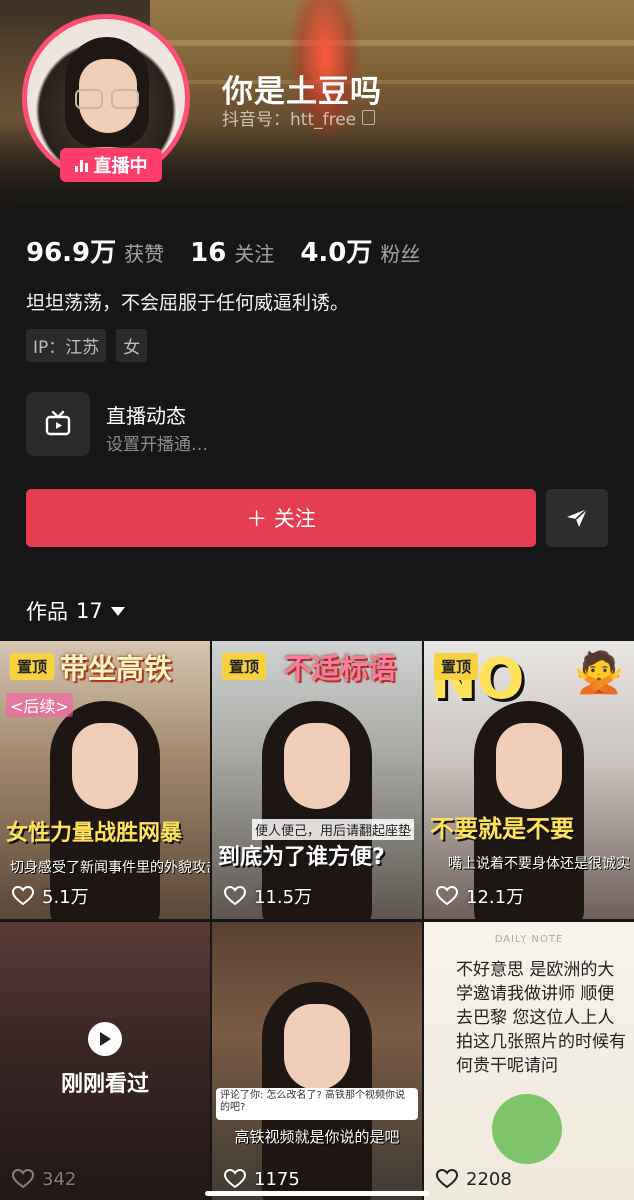 The height and width of the screenshot is (1200, 634). Describe the element at coordinates (65, 897) in the screenshot. I see `like-count-text: 5.1万` at that location.